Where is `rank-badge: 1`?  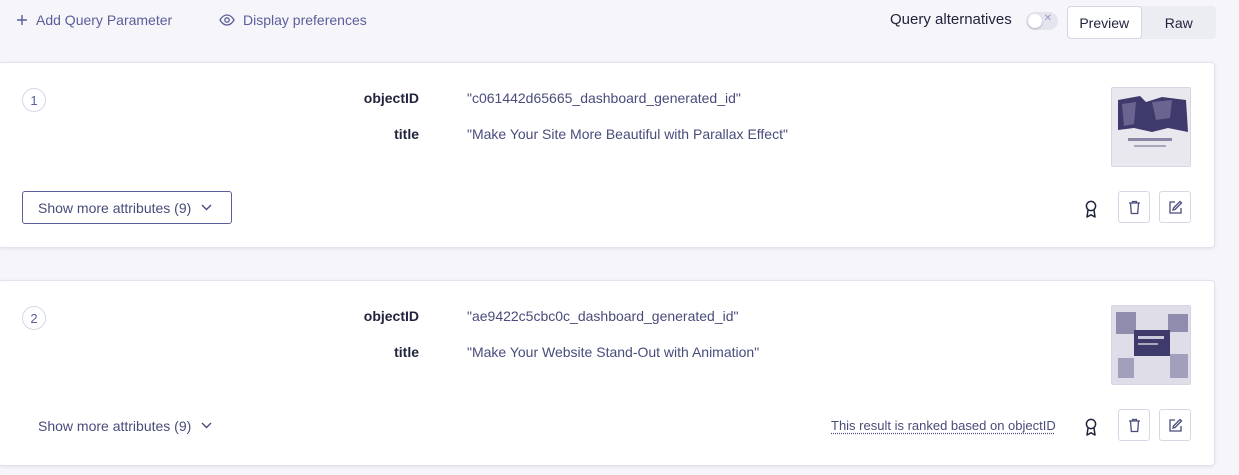
rank-badge: 1 is located at coordinates (34, 100).